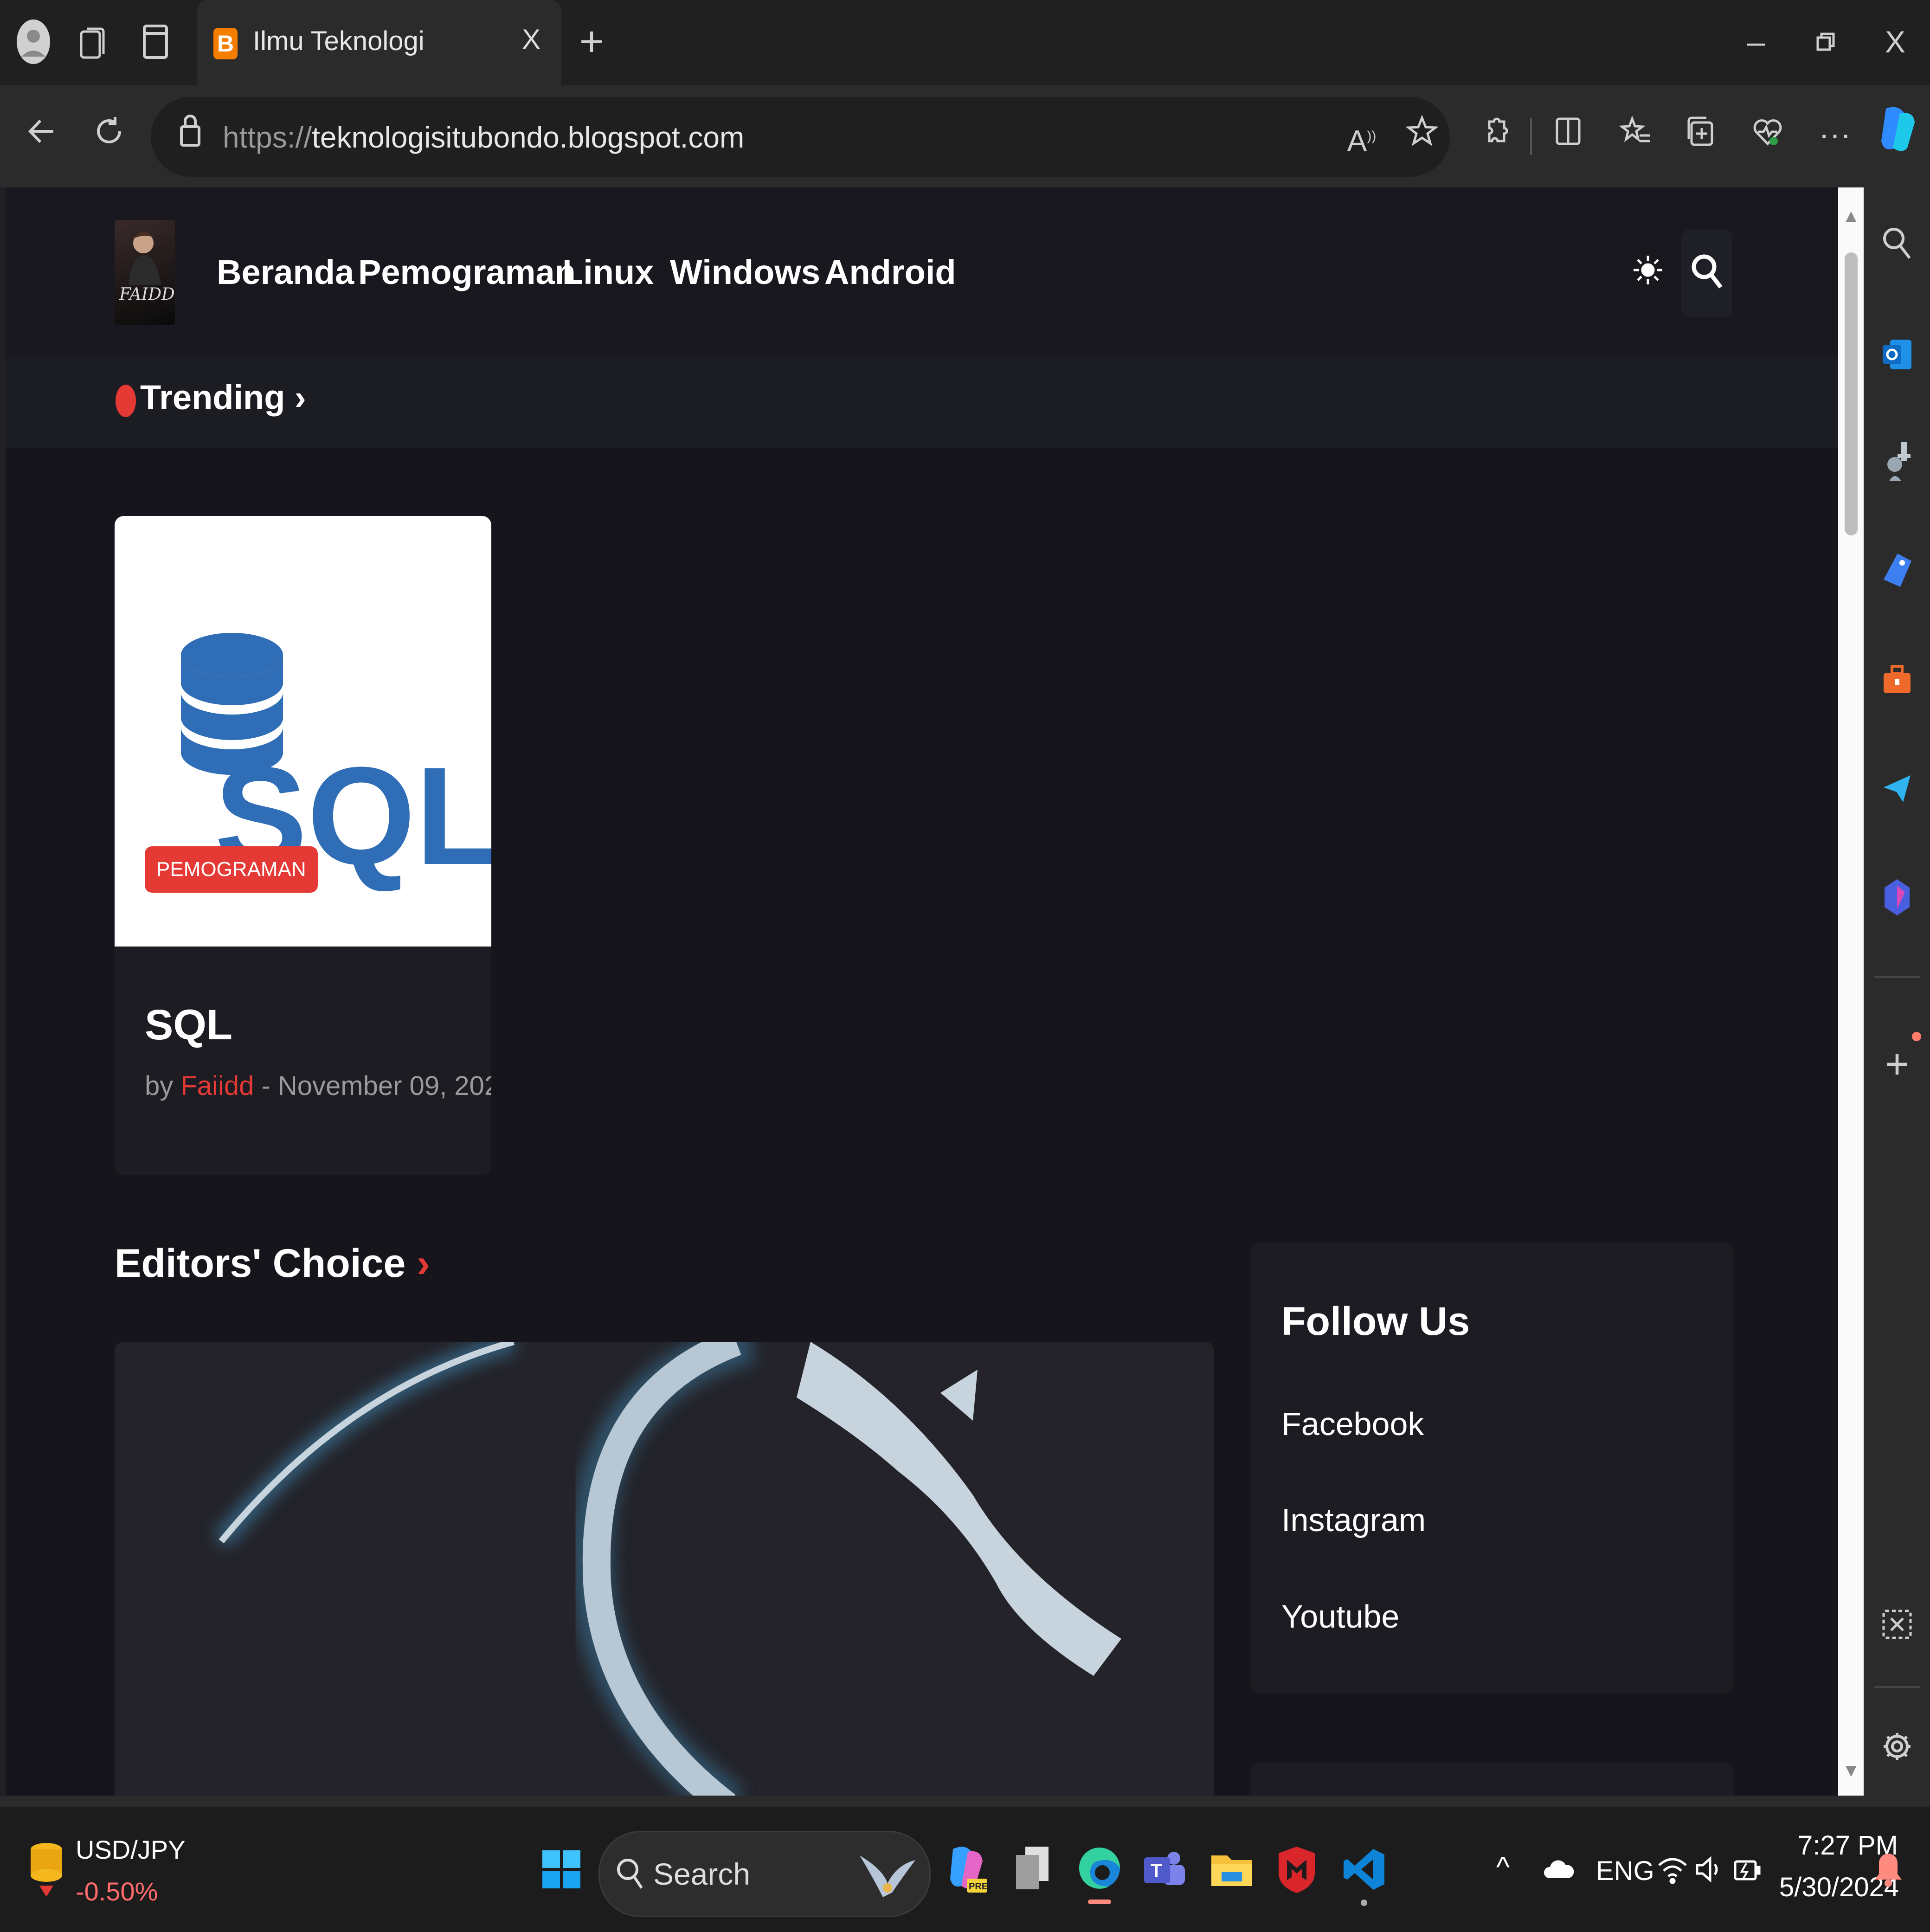 The image size is (1930, 1932). I want to click on games-icon, so click(1897, 461).